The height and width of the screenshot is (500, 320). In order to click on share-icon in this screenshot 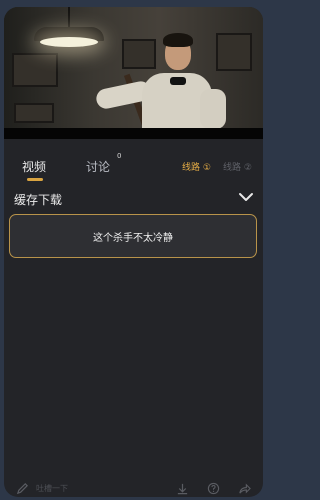, I will do `click(244, 488)`.